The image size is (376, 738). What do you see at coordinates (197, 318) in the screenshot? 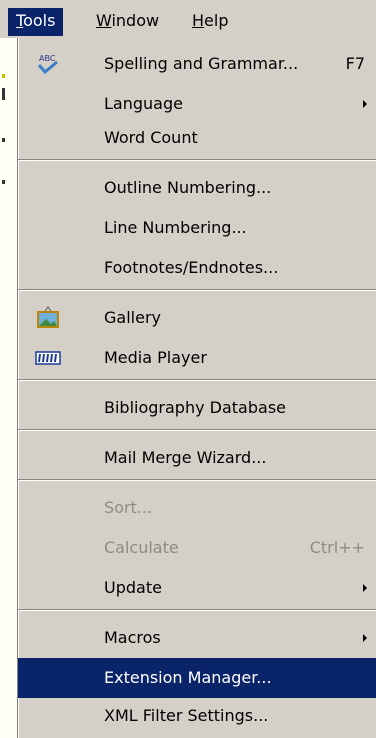
I see `menu-item-gallery: Gallery` at bounding box center [197, 318].